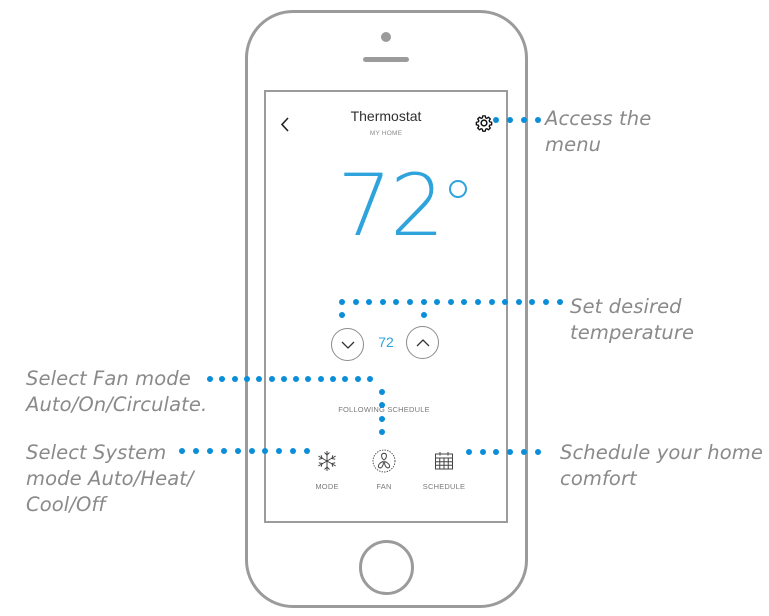  I want to click on callout-system-line: mode Auto/Heat/, so click(110, 478).